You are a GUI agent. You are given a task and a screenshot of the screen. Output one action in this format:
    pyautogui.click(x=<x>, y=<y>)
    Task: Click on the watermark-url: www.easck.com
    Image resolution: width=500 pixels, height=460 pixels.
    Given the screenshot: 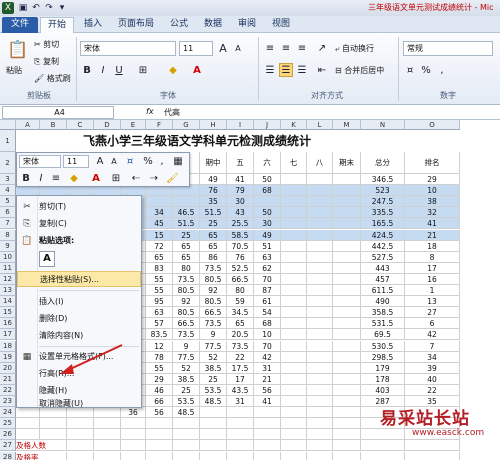 What is the action you would take?
    pyautogui.click(x=448, y=433)
    